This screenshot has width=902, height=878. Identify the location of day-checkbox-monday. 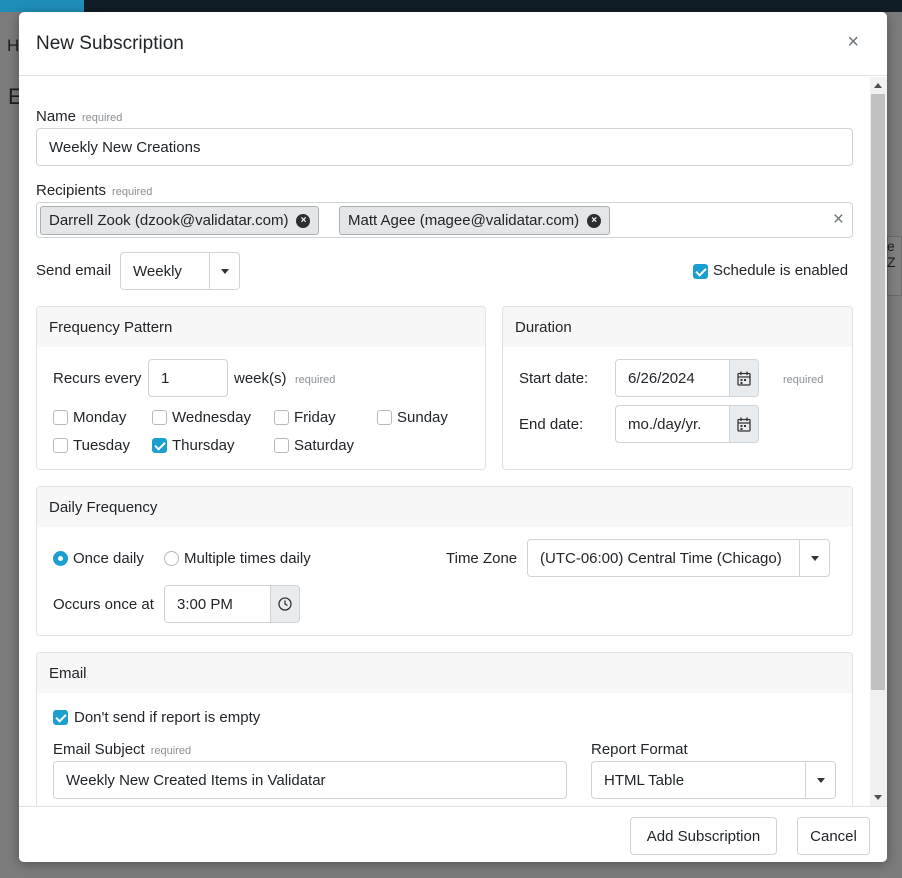
(60, 417).